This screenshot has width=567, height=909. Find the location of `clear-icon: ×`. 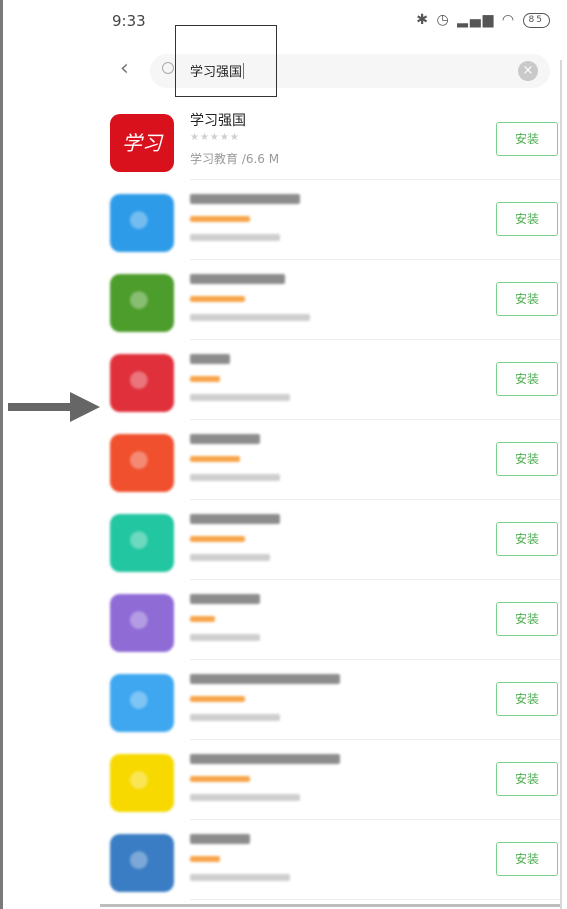

clear-icon: × is located at coordinates (528, 71).